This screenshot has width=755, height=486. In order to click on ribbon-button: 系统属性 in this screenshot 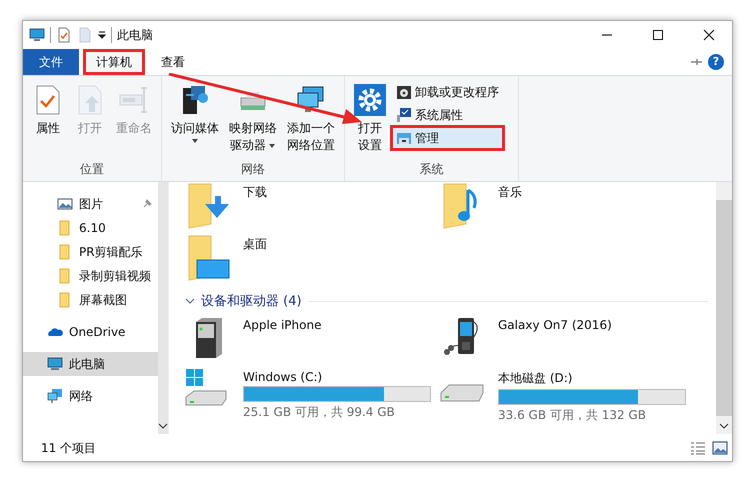, I will do `click(447, 115)`.